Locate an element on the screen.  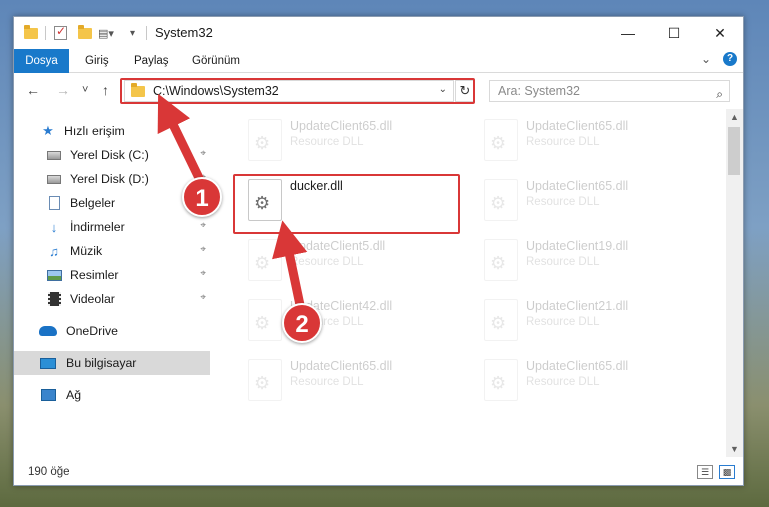
close-button: ✕ is located at coordinates (720, 33).